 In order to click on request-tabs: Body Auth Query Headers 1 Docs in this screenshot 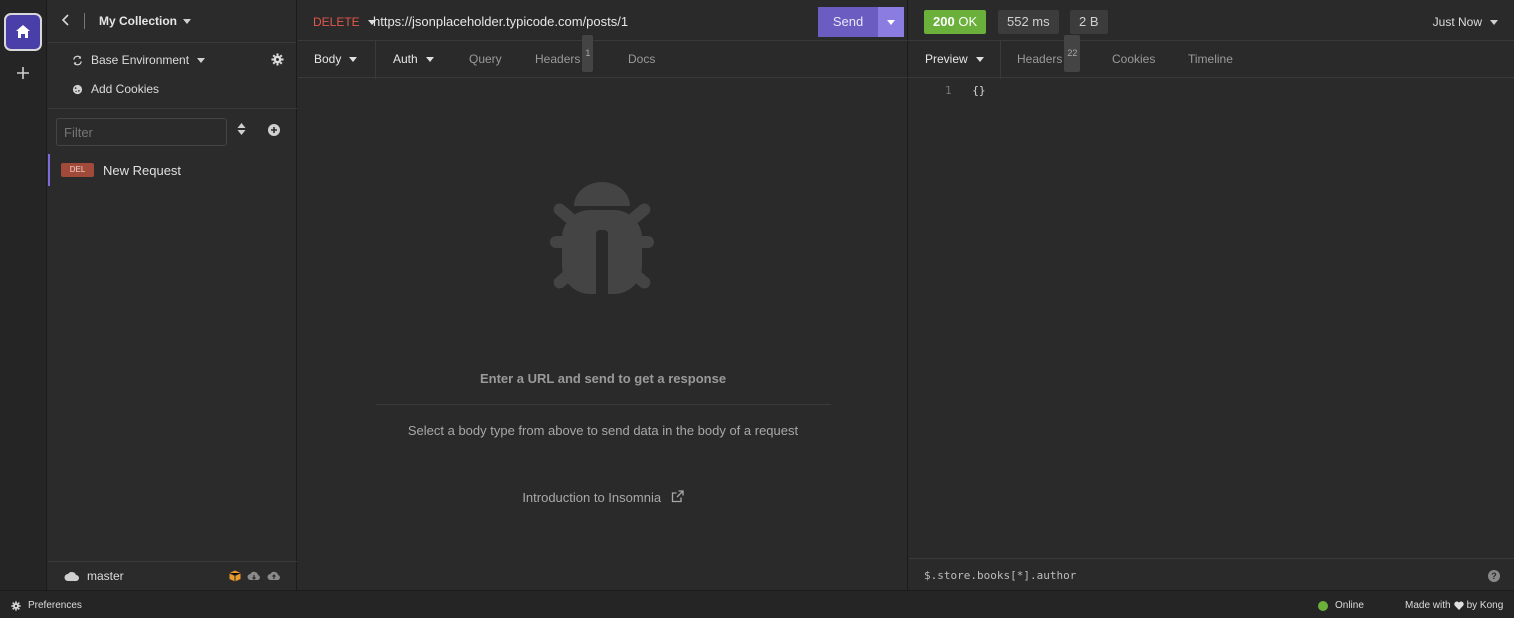, I will do `click(603, 56)`.